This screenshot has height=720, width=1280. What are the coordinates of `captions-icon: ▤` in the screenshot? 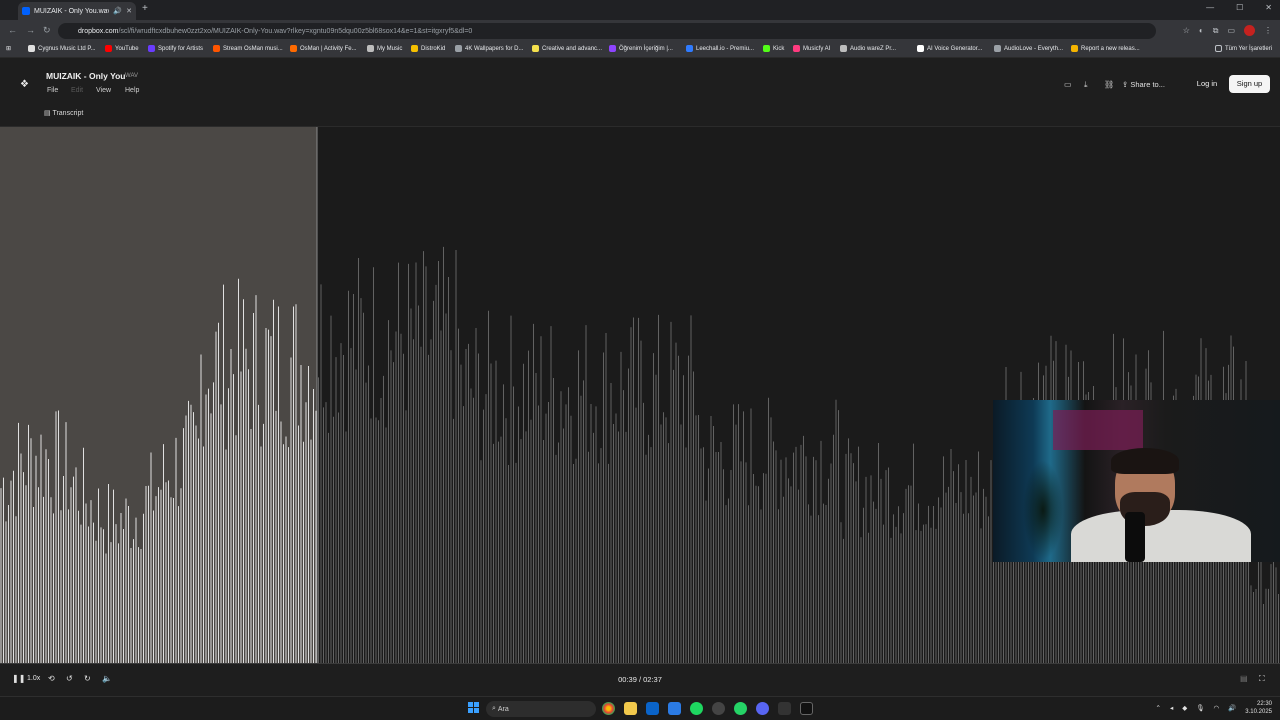 It's located at (1244, 678).